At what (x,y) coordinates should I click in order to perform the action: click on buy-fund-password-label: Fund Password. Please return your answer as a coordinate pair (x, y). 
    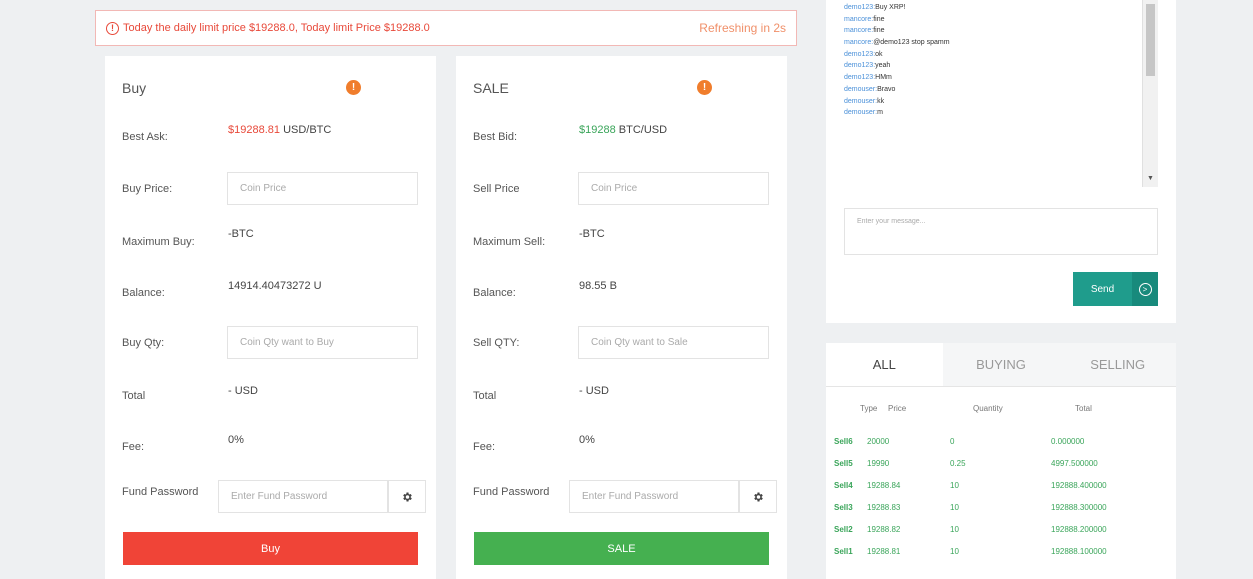
    Looking at the image, I should click on (160, 492).